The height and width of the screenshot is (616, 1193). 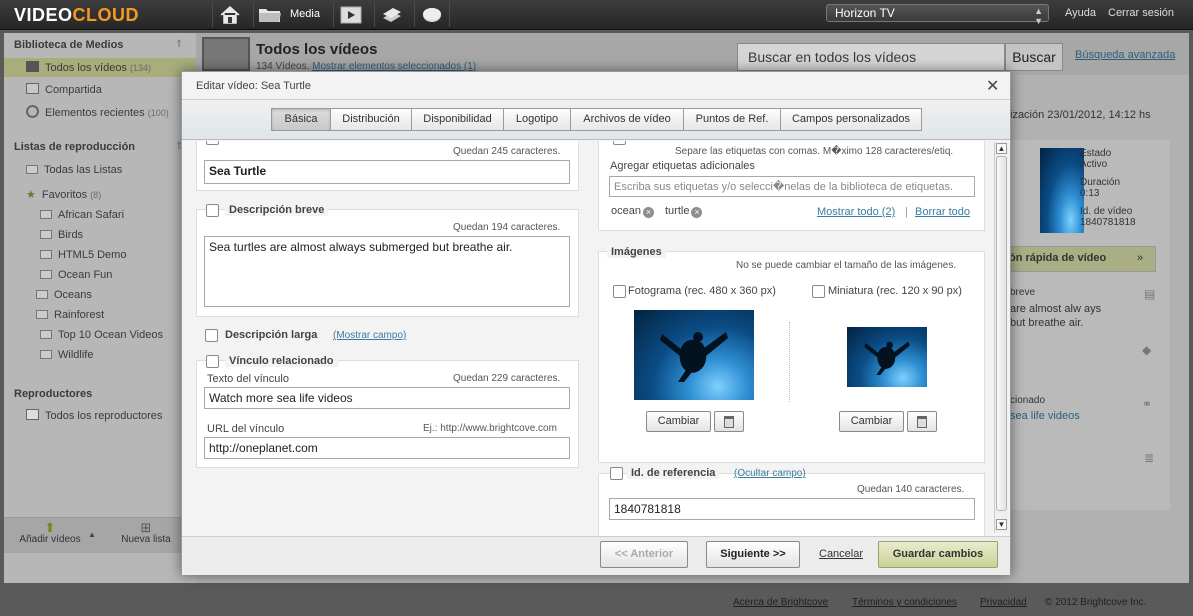 What do you see at coordinates (76, 275) in the screenshot?
I see `playlist-item: Ocean Fun` at bounding box center [76, 275].